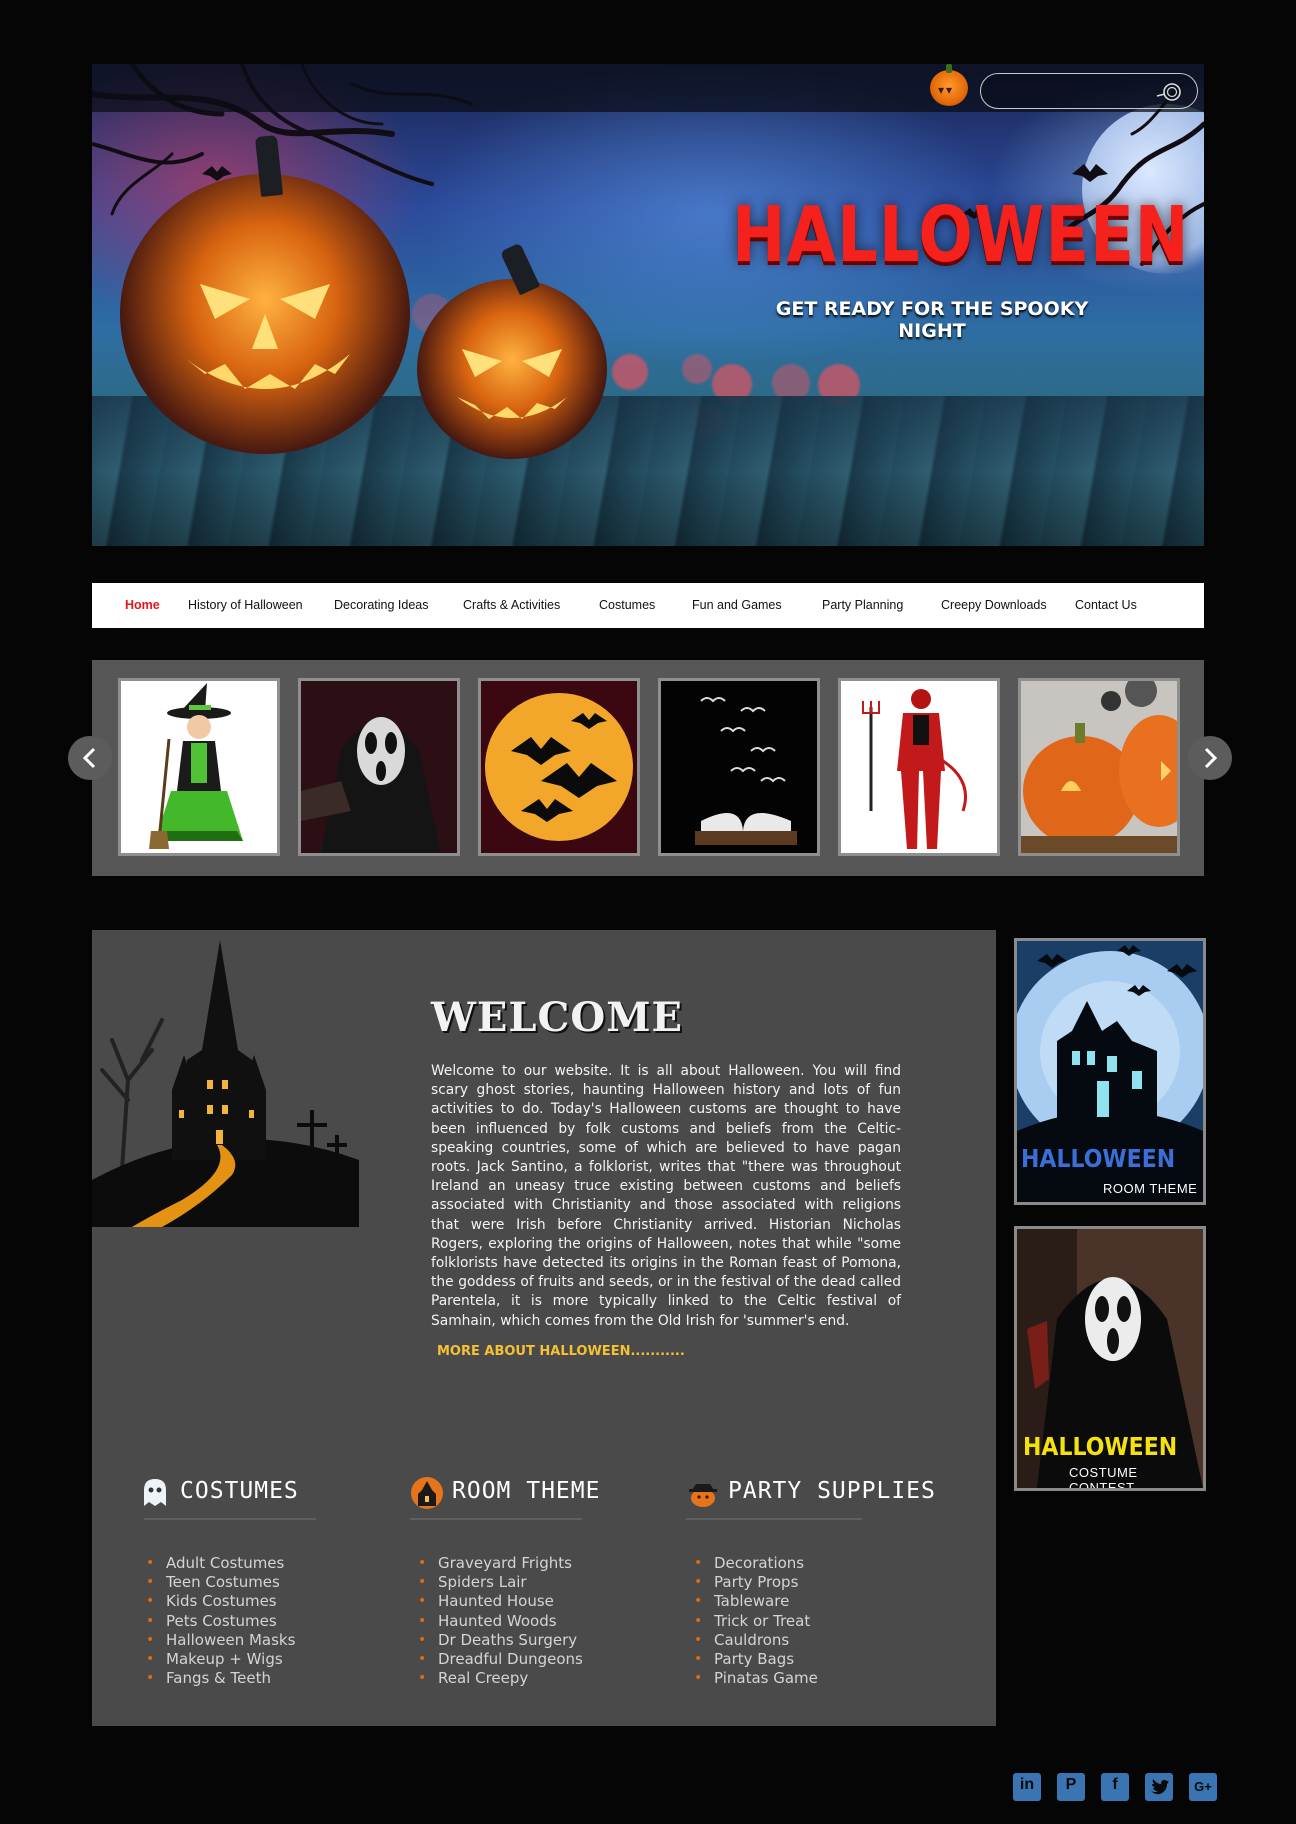  Describe the element at coordinates (1103, 1478) in the screenshot. I see `costume-contest-card-subtitle: COSTUME CONTEST` at that location.